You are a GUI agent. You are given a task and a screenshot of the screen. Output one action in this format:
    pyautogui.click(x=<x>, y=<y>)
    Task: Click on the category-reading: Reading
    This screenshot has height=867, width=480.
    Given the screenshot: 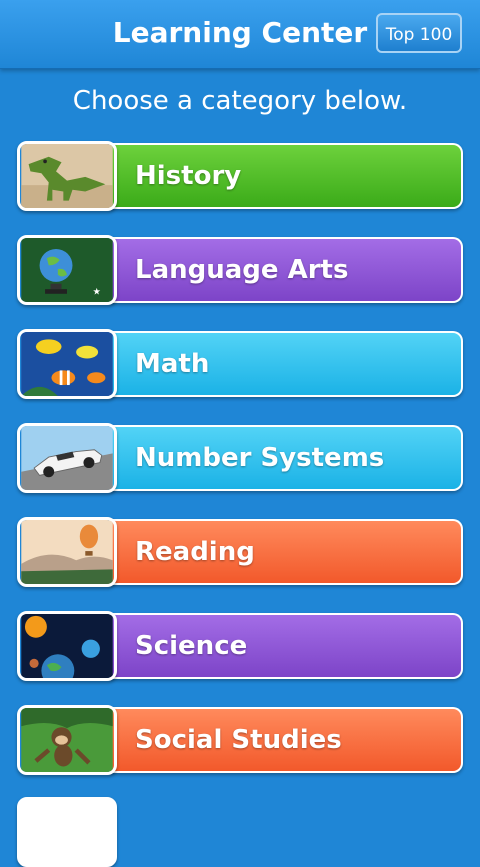 What is the action you would take?
    pyautogui.click(x=240, y=552)
    